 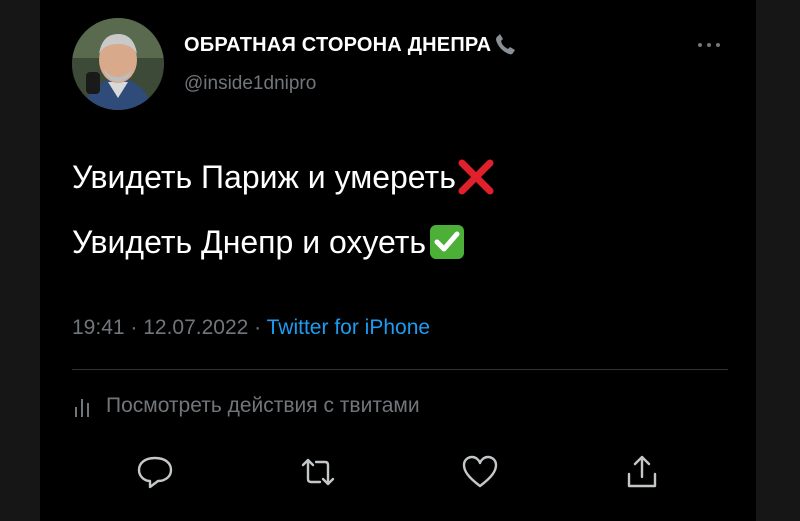 I want to click on cross-mark-icon, so click(x=476, y=177).